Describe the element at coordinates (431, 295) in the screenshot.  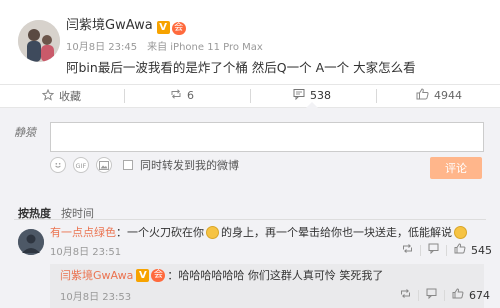
I see `reply-reply-icon` at that location.